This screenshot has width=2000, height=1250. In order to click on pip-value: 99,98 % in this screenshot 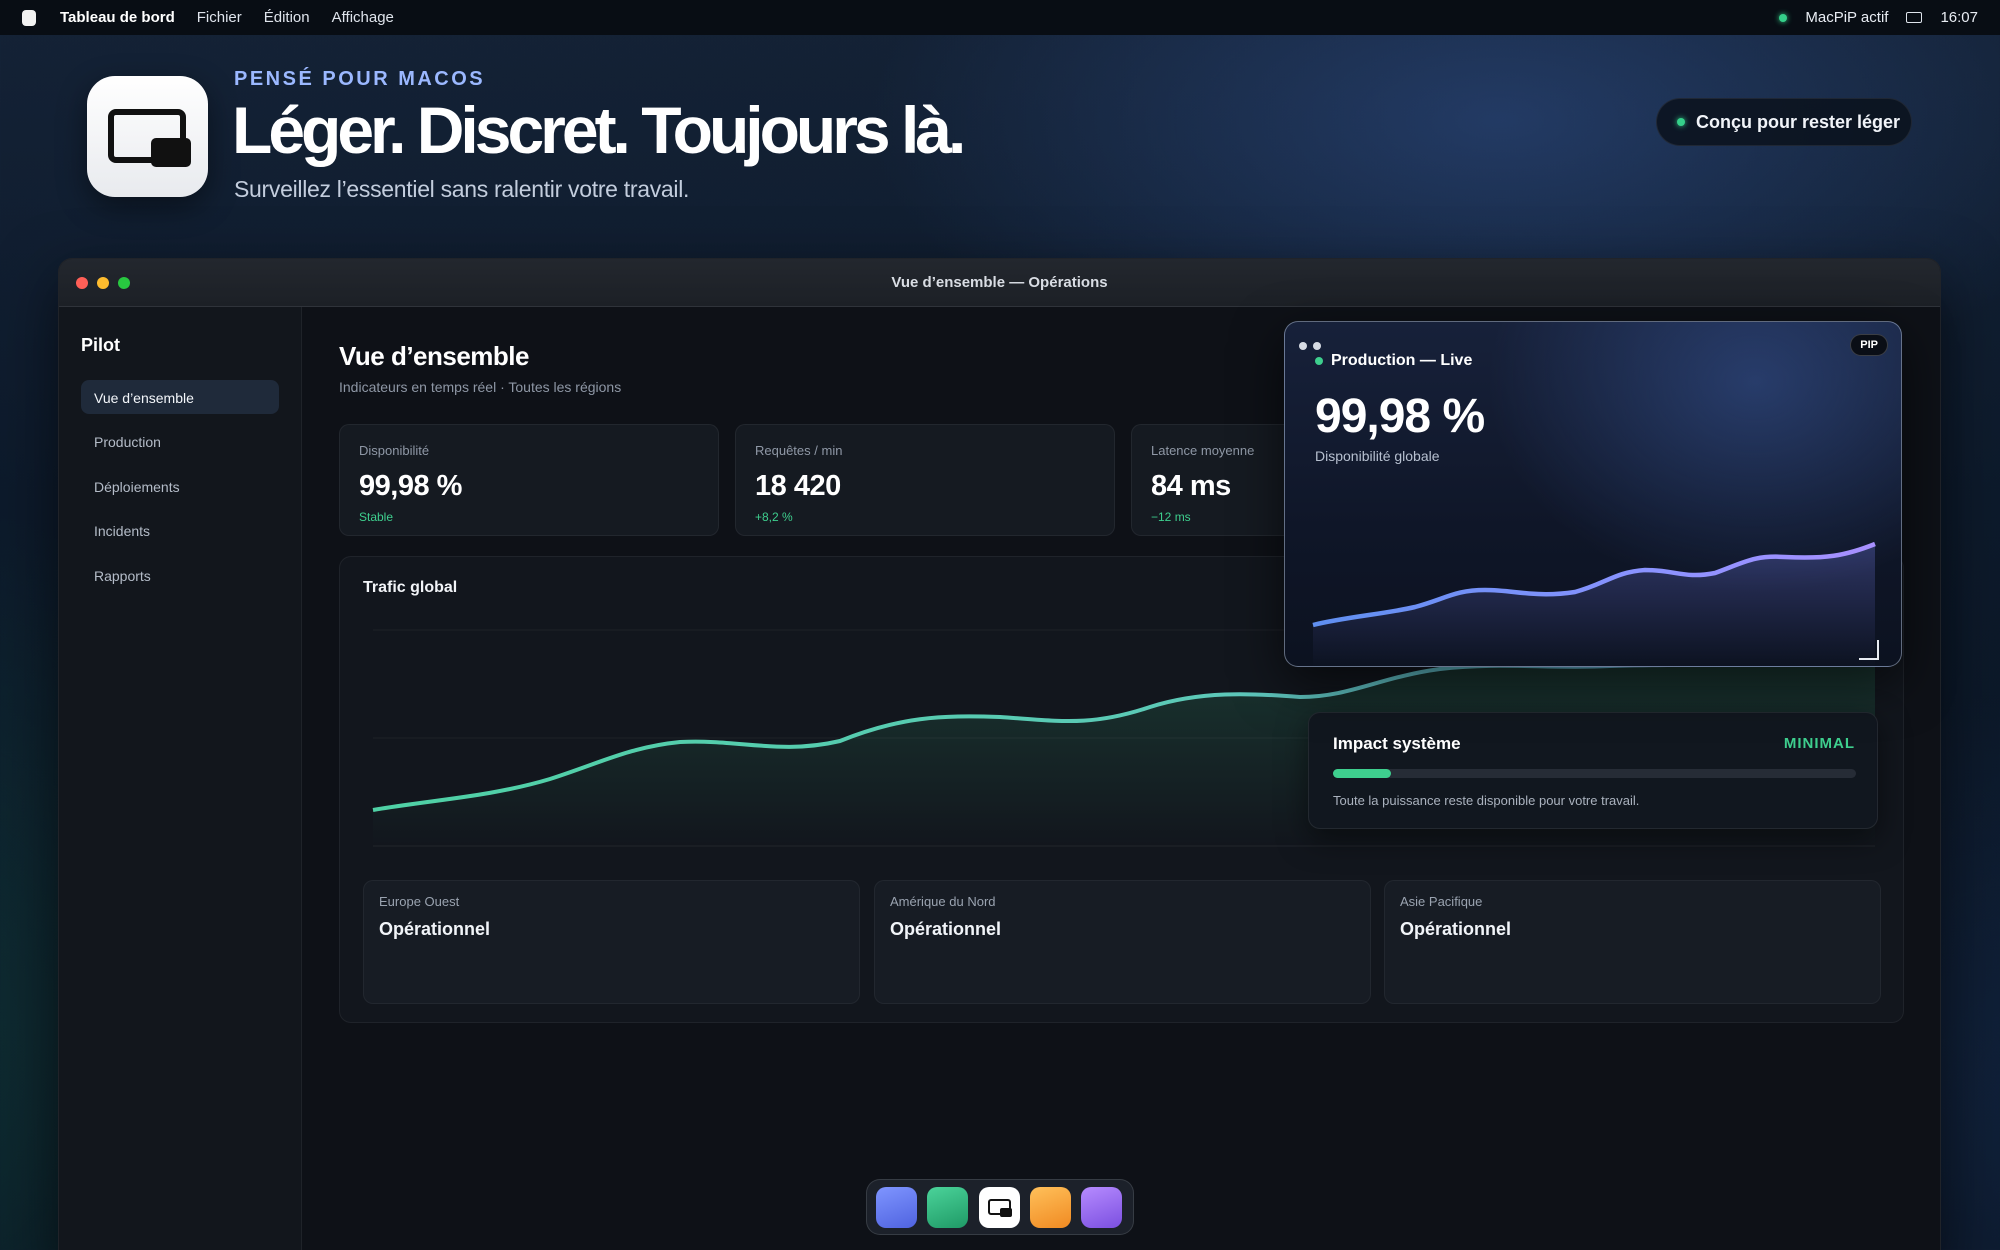, I will do `click(1400, 416)`.